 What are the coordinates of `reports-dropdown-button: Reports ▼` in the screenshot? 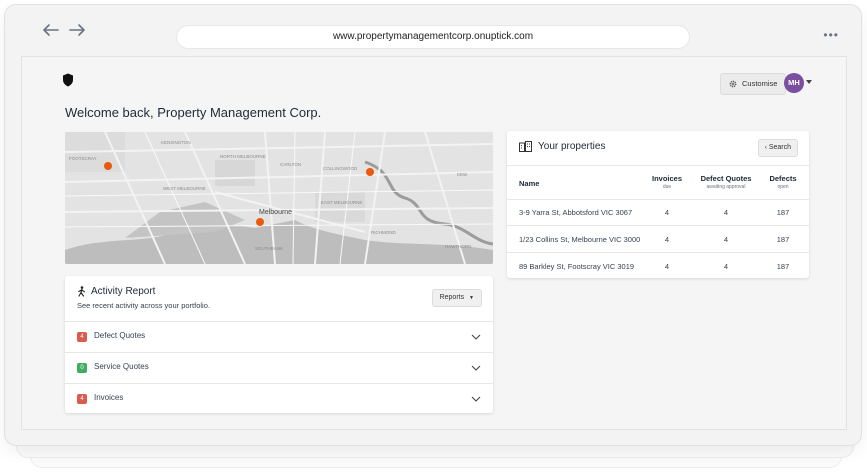 It's located at (456, 298).